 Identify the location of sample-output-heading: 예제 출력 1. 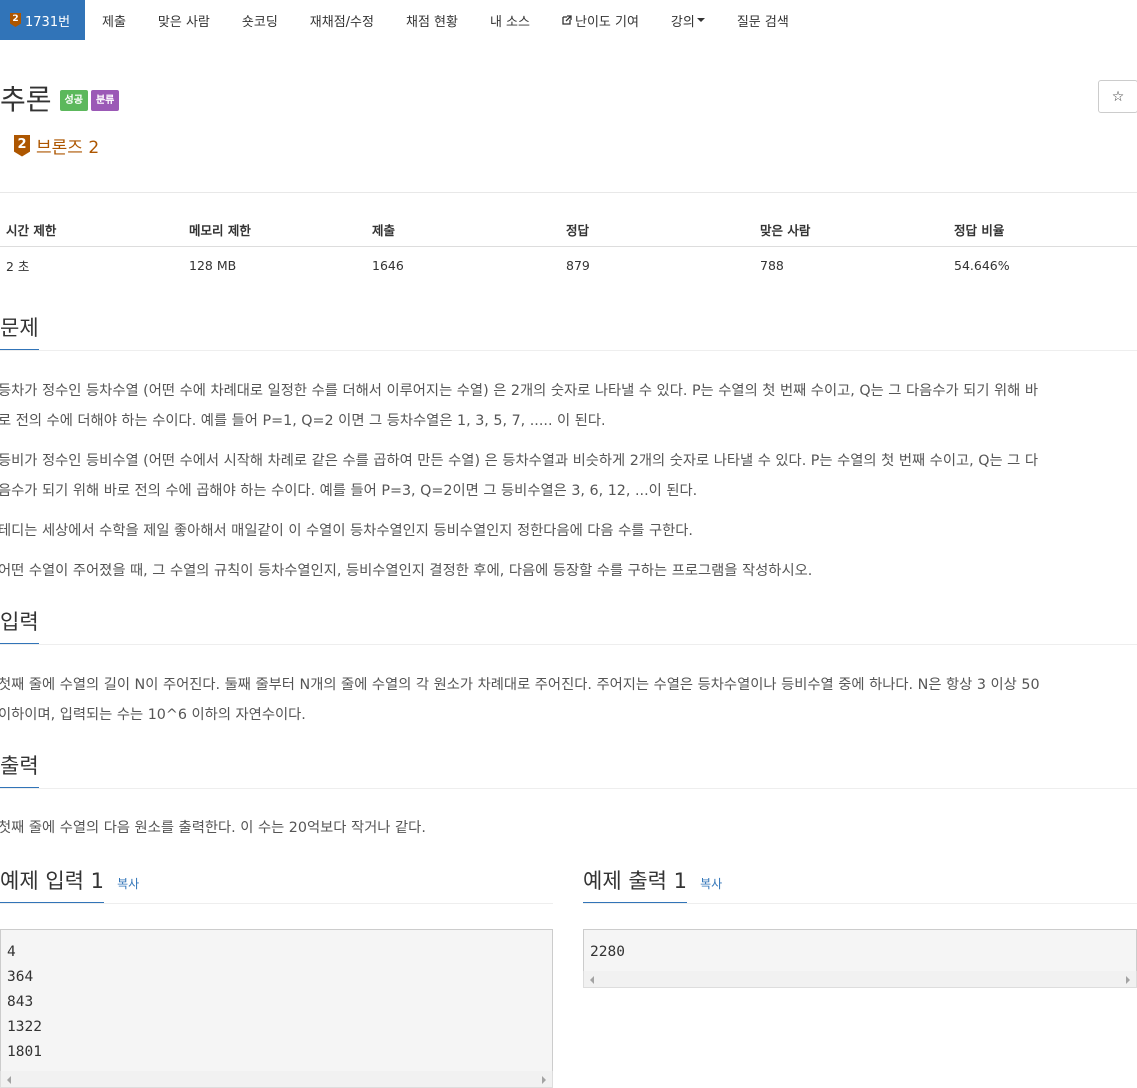
(635, 885).